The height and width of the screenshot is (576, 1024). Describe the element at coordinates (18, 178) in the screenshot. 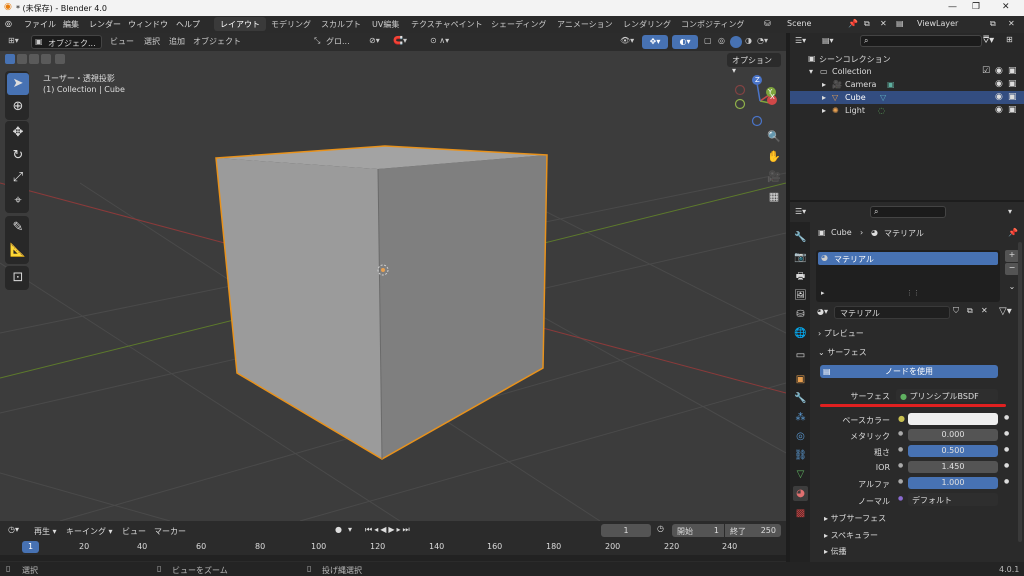

I see `scale-tool: ⤢` at that location.